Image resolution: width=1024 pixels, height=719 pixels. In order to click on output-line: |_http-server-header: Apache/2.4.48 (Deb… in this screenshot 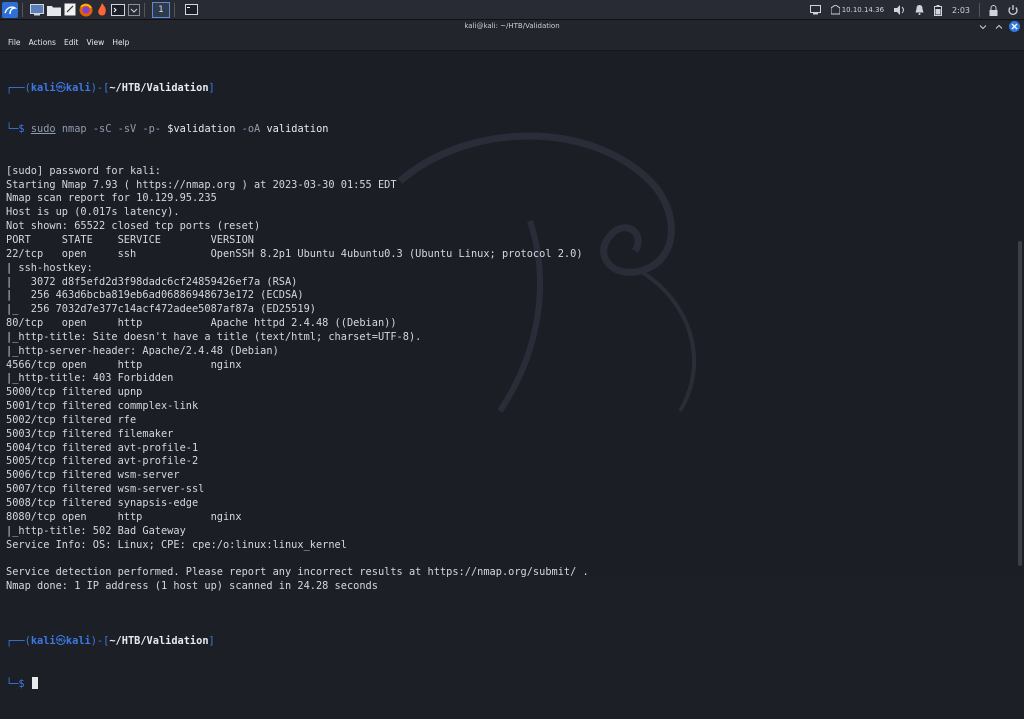, I will do `click(142, 350)`.